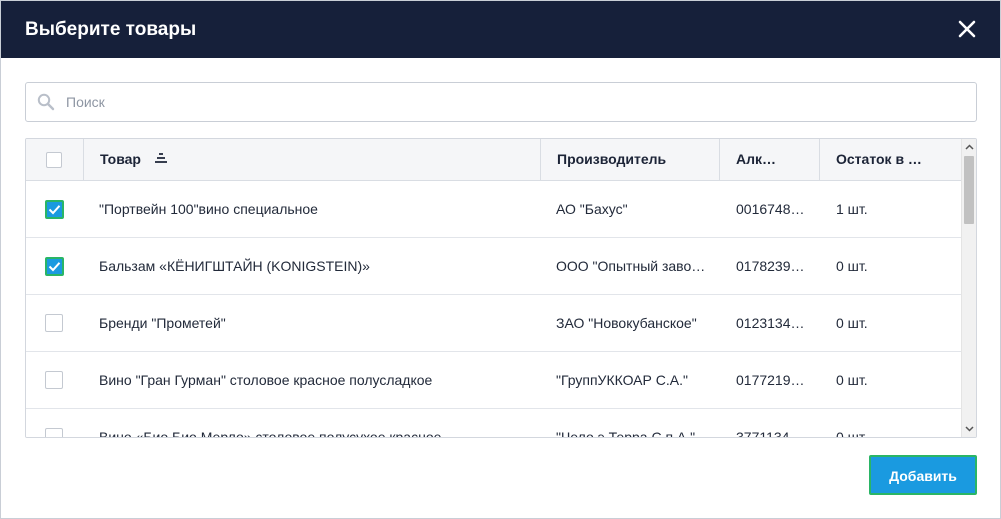 The height and width of the screenshot is (519, 1001). I want to click on select-all-checkbox, so click(54, 160).